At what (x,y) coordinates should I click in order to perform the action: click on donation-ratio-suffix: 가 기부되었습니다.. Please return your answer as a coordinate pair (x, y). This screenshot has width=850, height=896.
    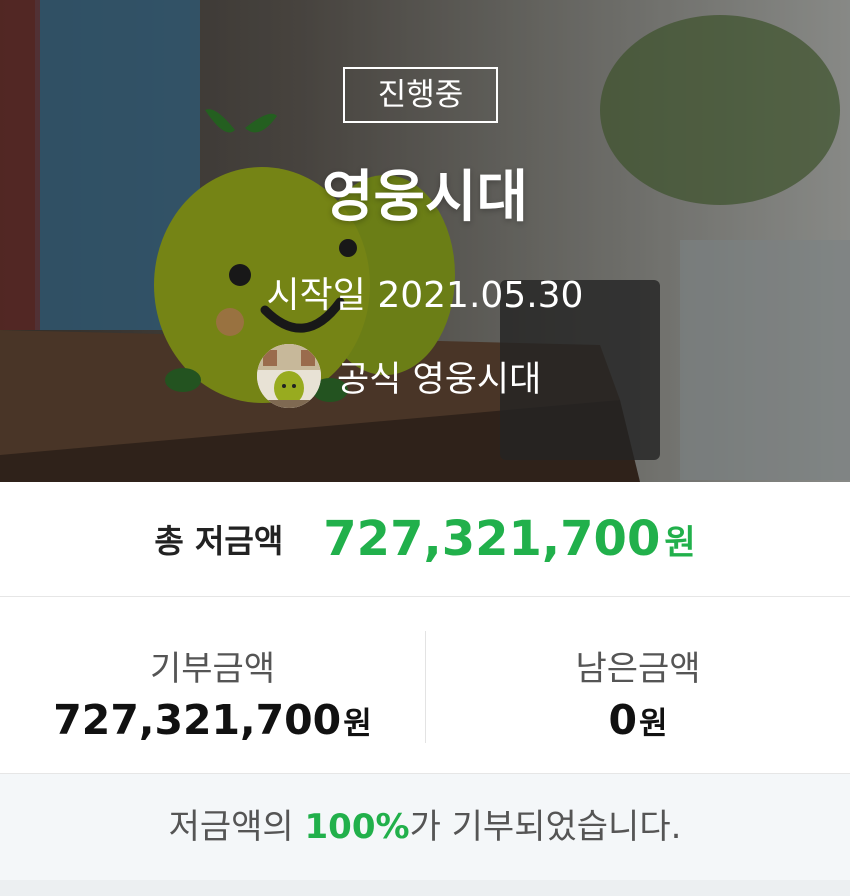
    Looking at the image, I should click on (545, 827).